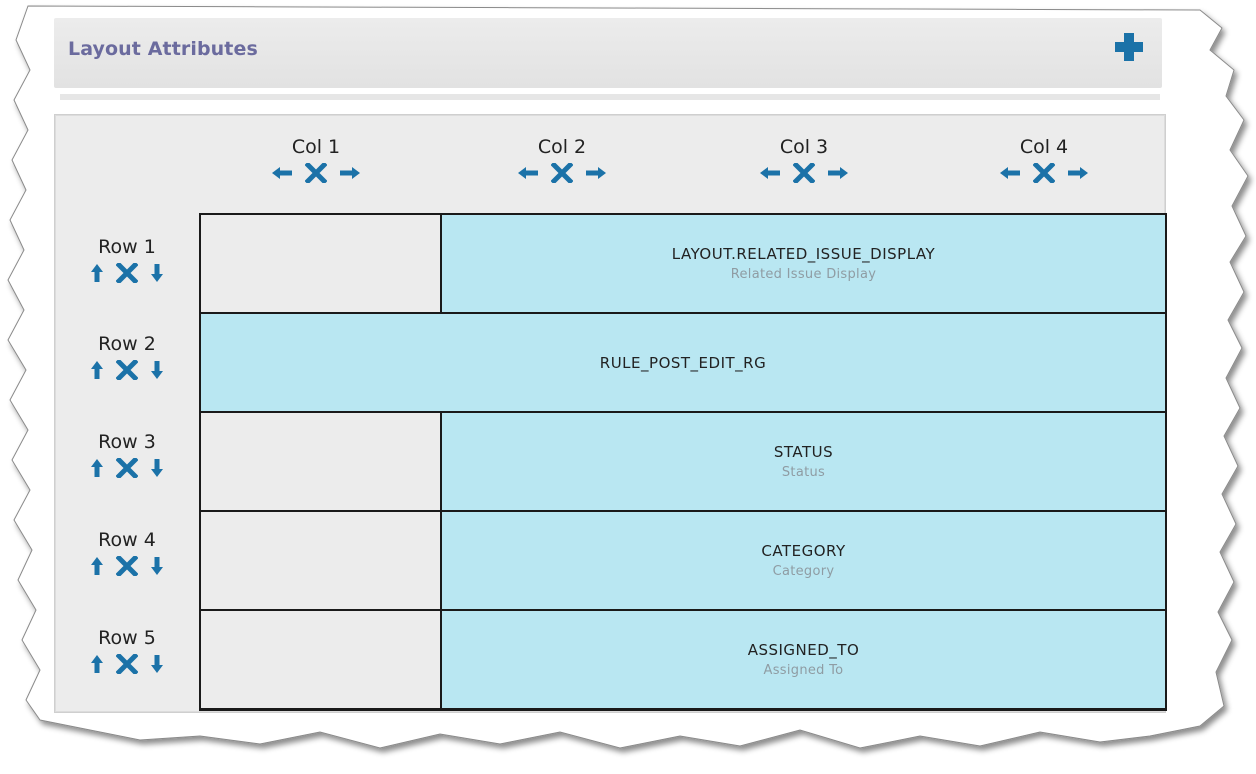  I want to click on field-name: CATEGORY, so click(803, 551).